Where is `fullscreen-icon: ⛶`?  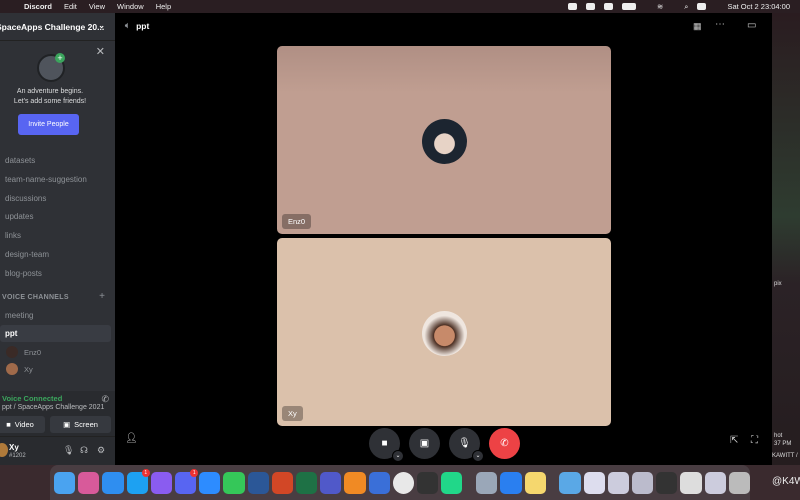 fullscreen-icon: ⛶ is located at coordinates (754, 440).